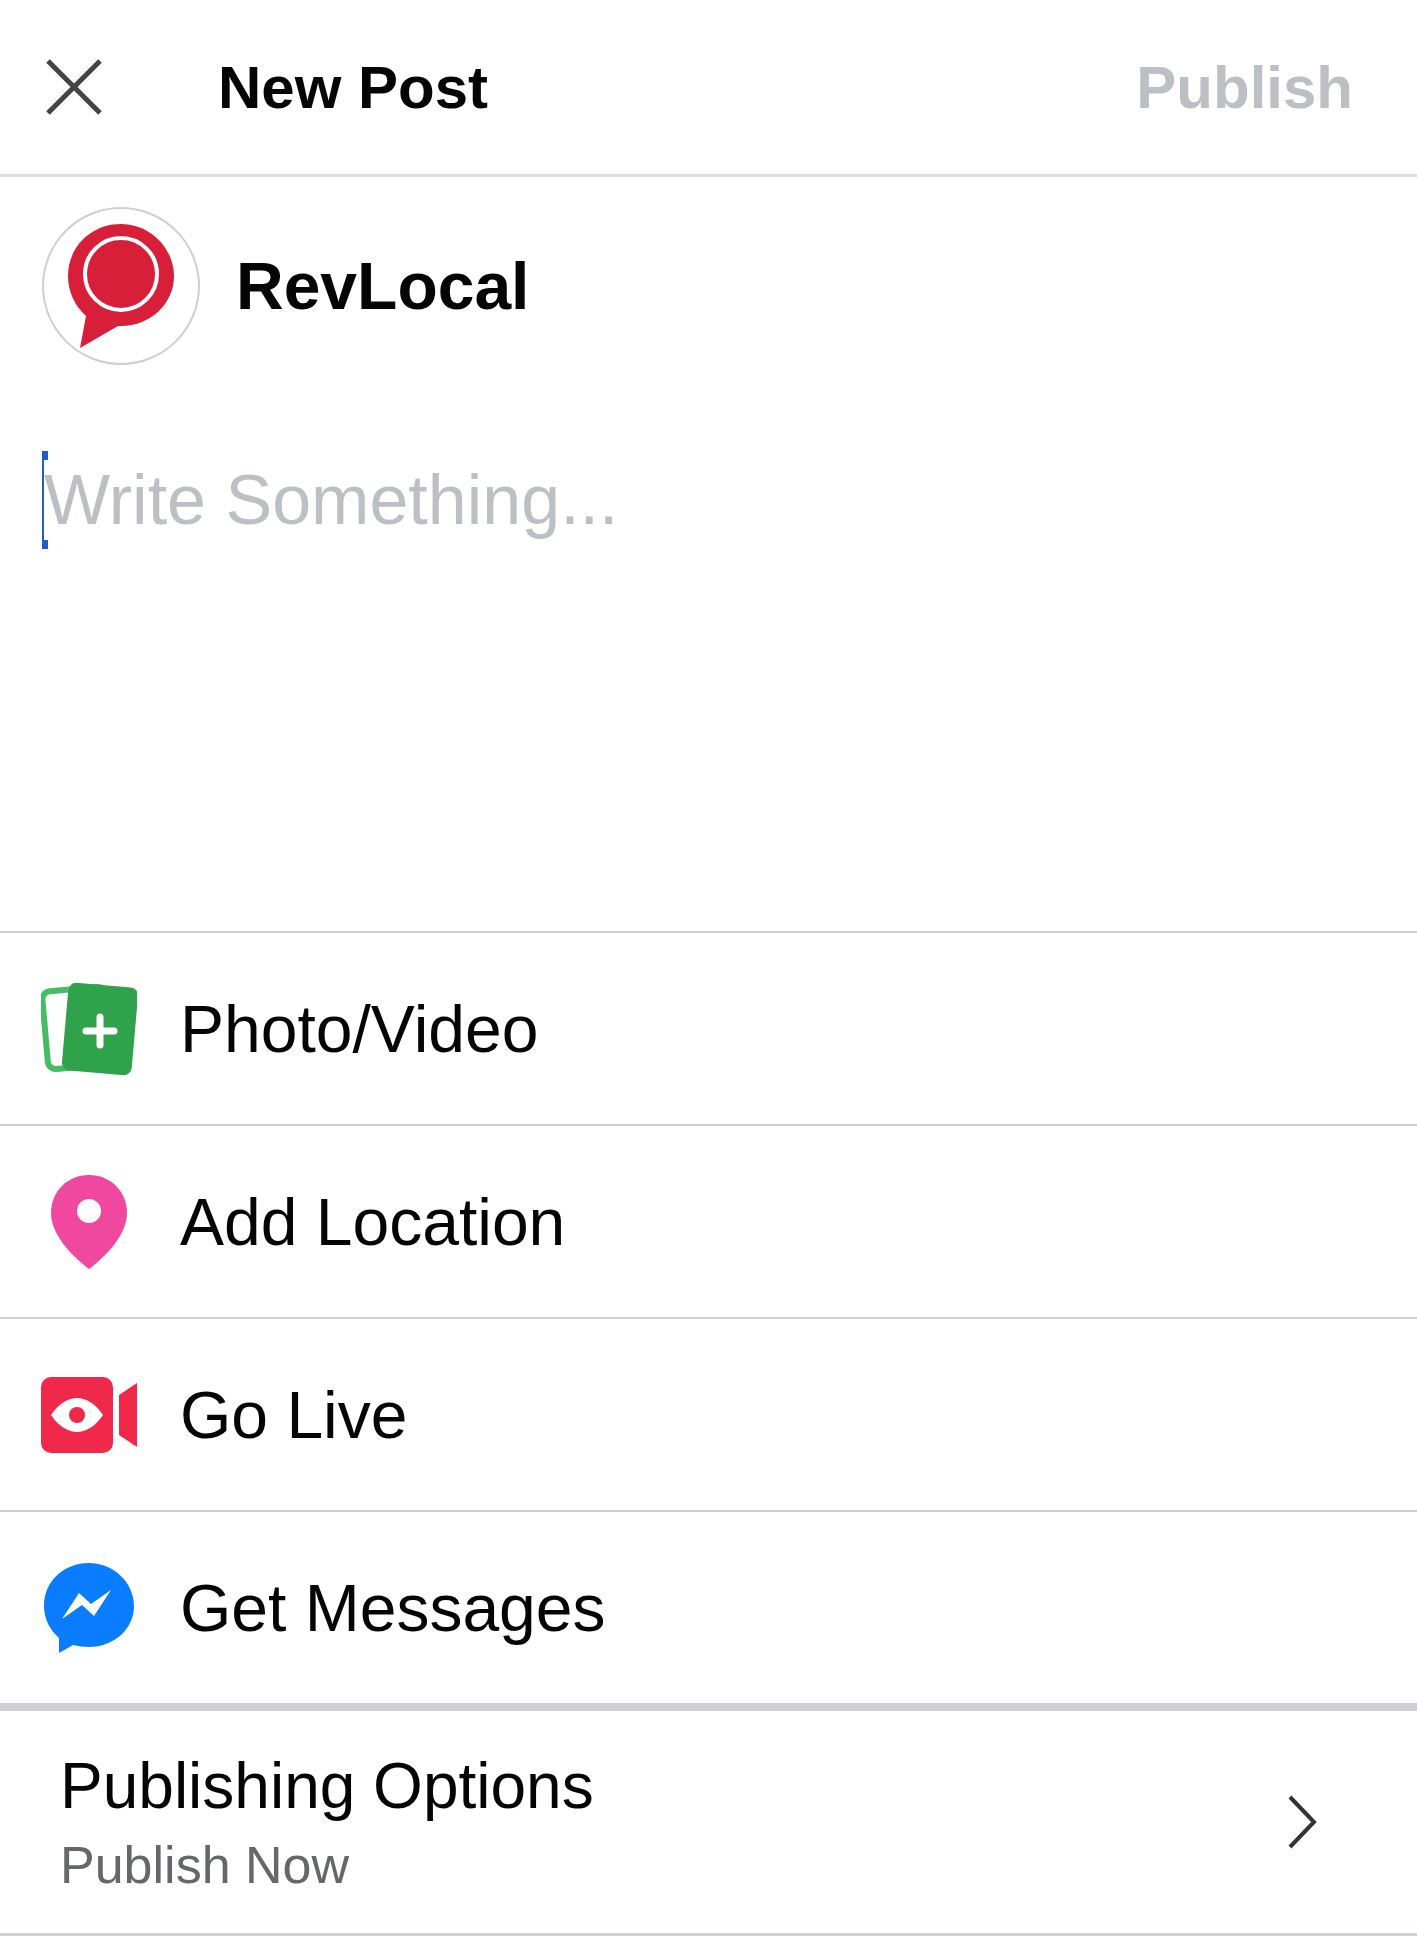 The width and height of the screenshot is (1417, 1950). I want to click on messenger-icon, so click(89, 1607).